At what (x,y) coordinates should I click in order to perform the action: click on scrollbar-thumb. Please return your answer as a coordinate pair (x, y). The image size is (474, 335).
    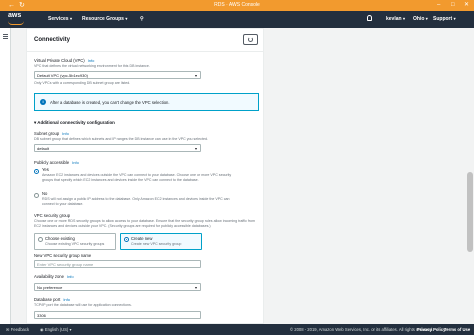
    Looking at the image, I should click on (470, 212).